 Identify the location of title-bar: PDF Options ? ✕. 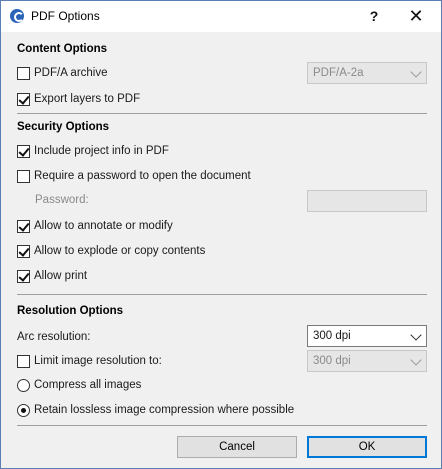
(221, 16).